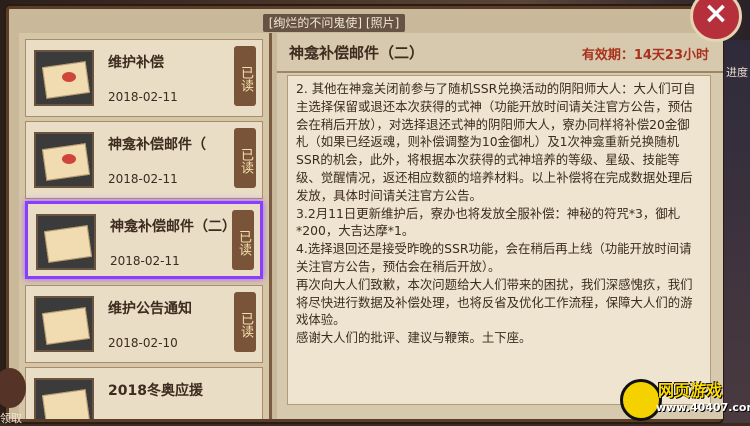  Describe the element at coordinates (157, 145) in the screenshot. I see `mail-item-title: 神龛补偿邮件（` at that location.